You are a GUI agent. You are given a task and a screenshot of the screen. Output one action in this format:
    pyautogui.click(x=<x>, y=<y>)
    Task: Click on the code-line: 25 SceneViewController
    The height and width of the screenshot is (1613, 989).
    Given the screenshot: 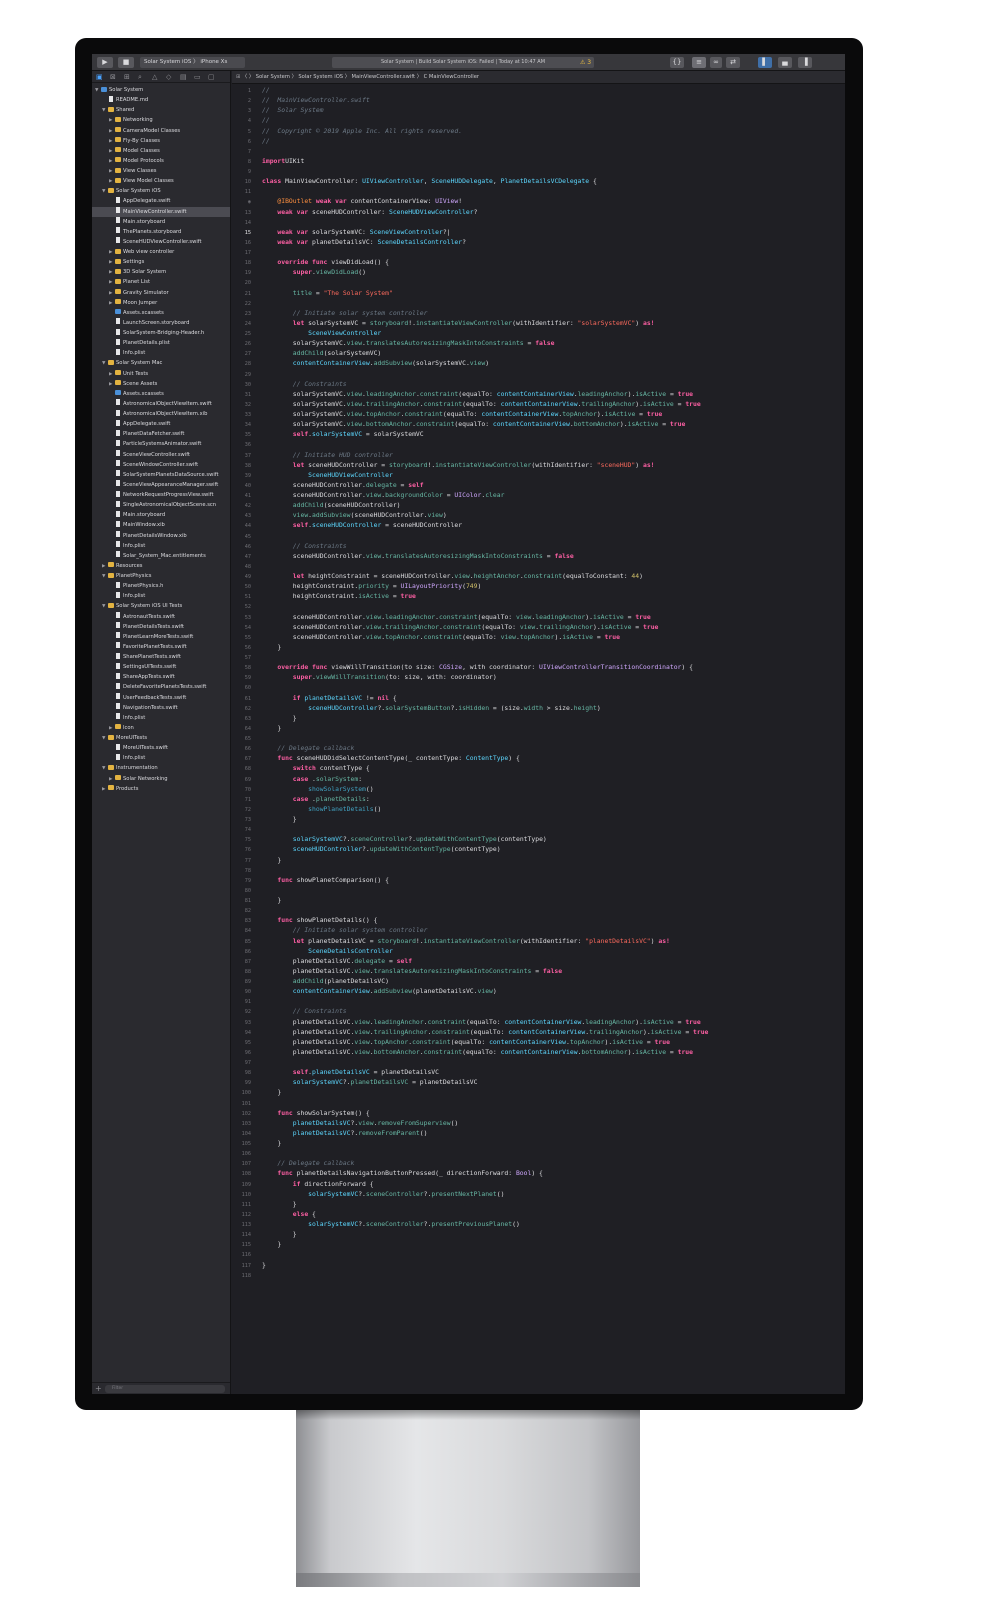 What is the action you would take?
    pyautogui.click(x=538, y=333)
    